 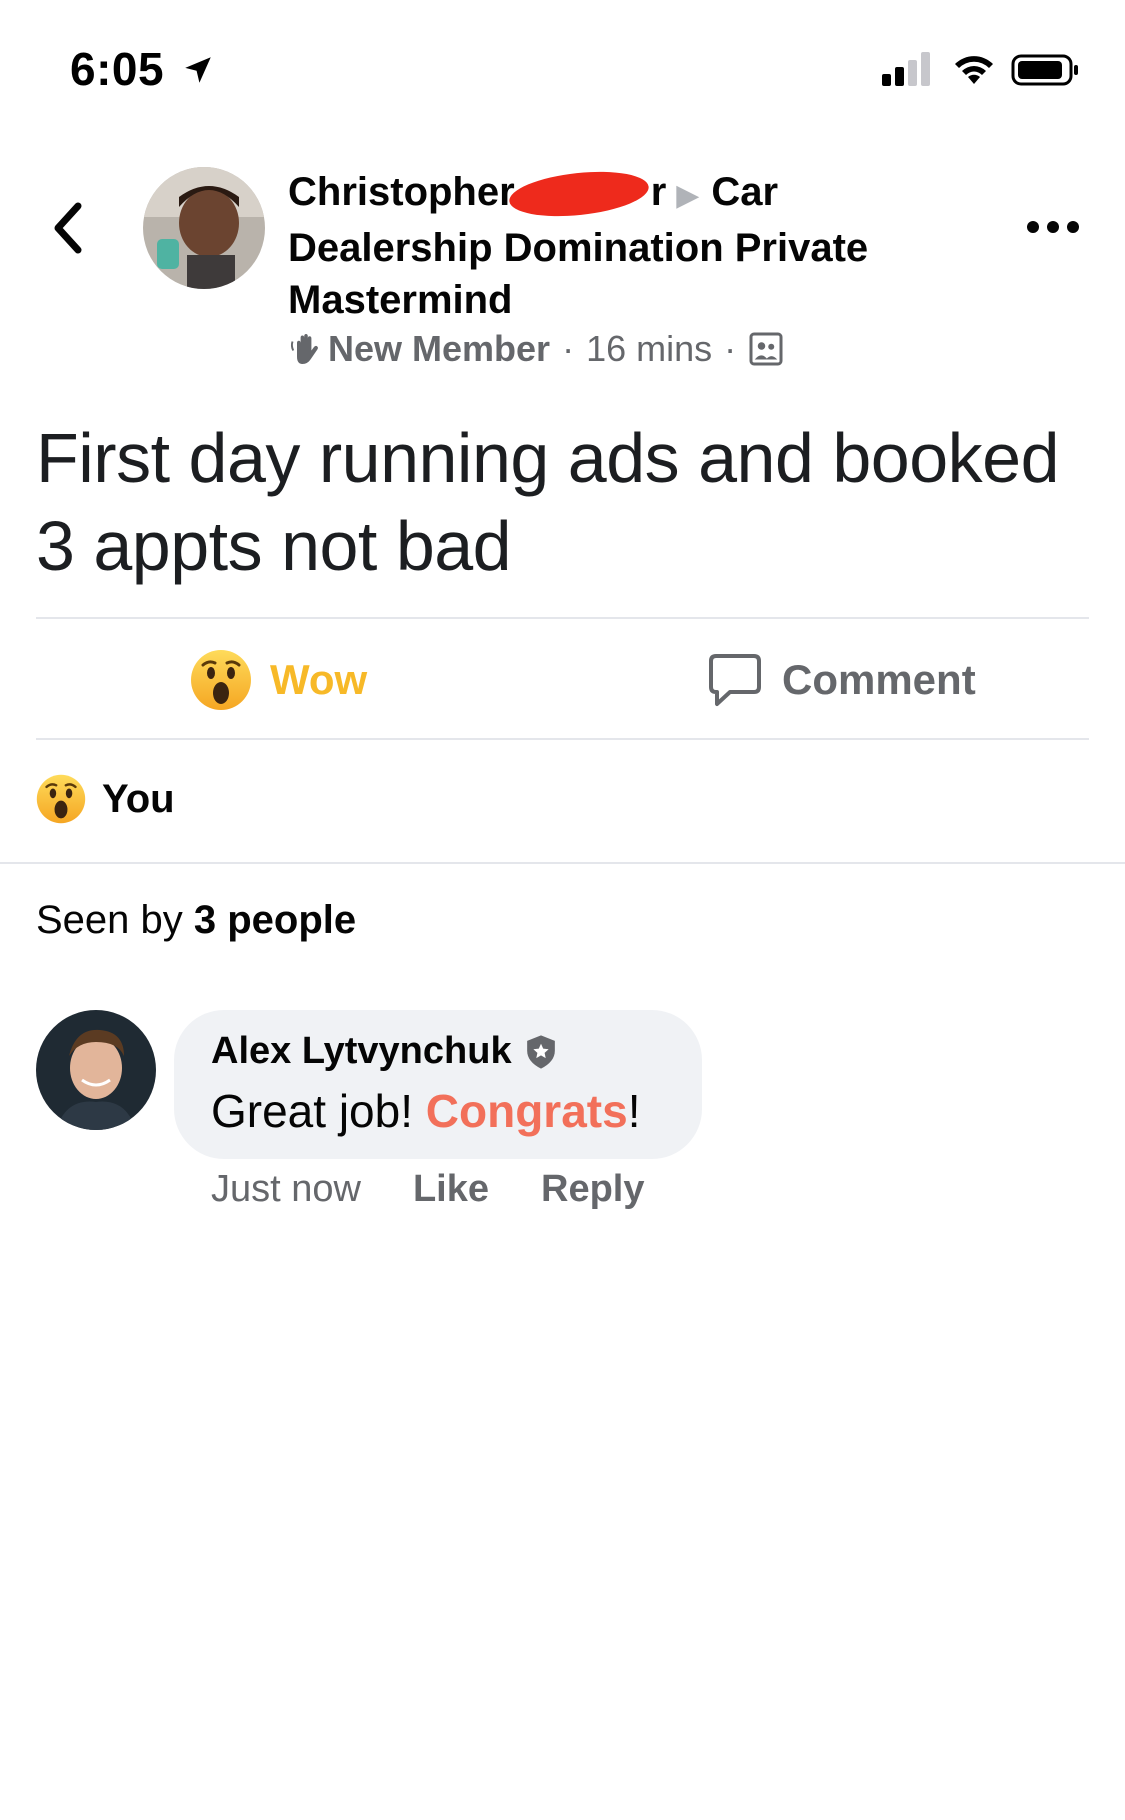 I want to click on commenter-avatar-image, so click(x=96, y=1070).